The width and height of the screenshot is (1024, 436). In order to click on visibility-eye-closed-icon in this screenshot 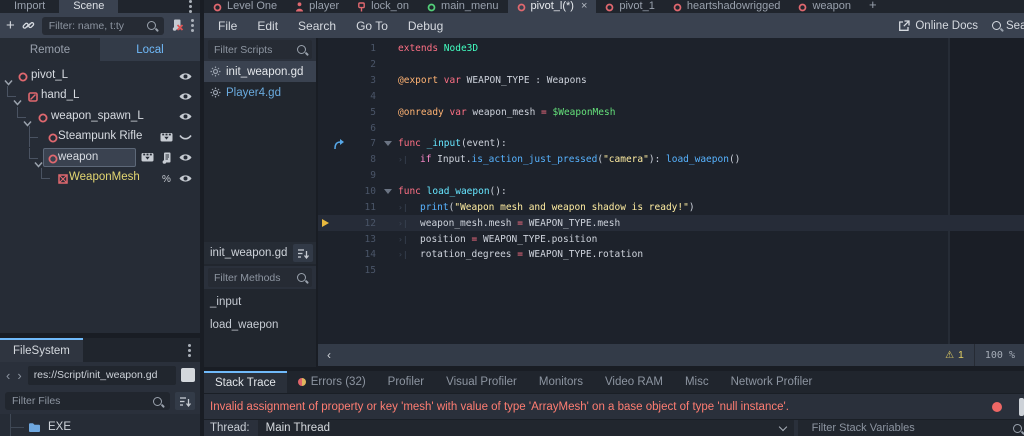, I will do `click(185, 137)`.